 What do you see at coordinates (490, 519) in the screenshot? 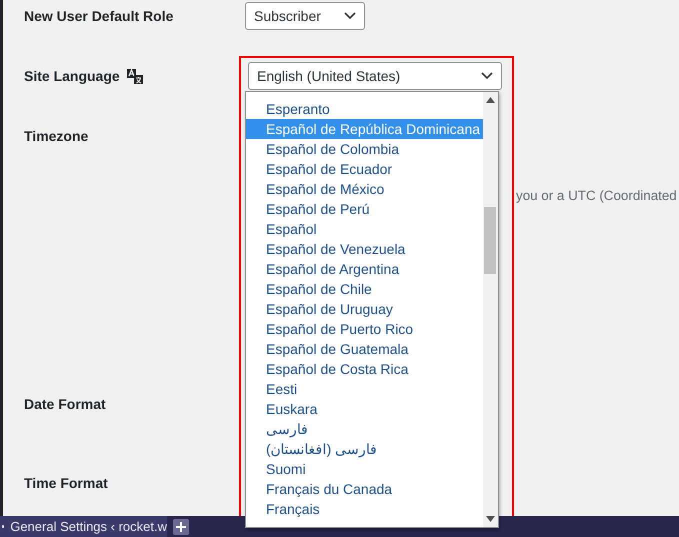
I see `scroll-down-icon` at bounding box center [490, 519].